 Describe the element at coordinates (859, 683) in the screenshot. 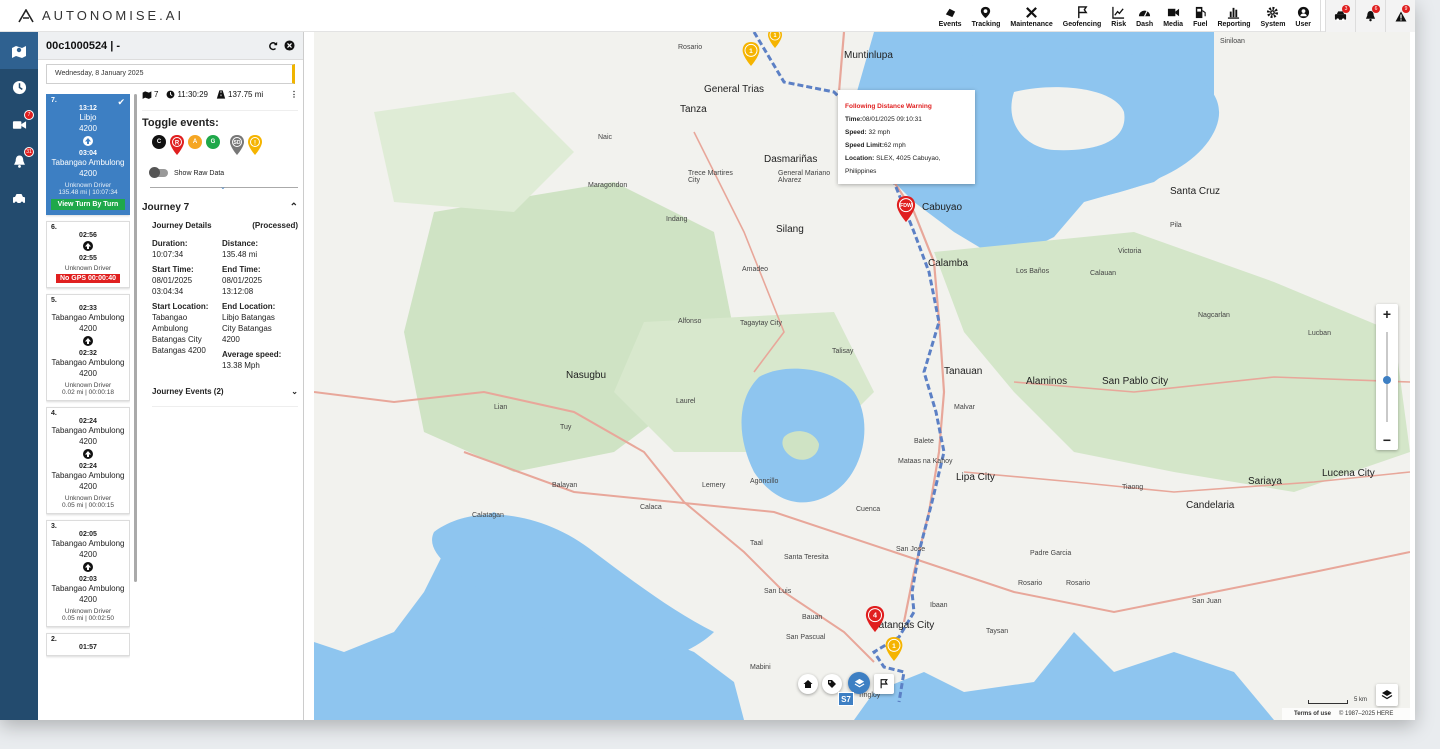

I see `map-layers-toggle` at that location.